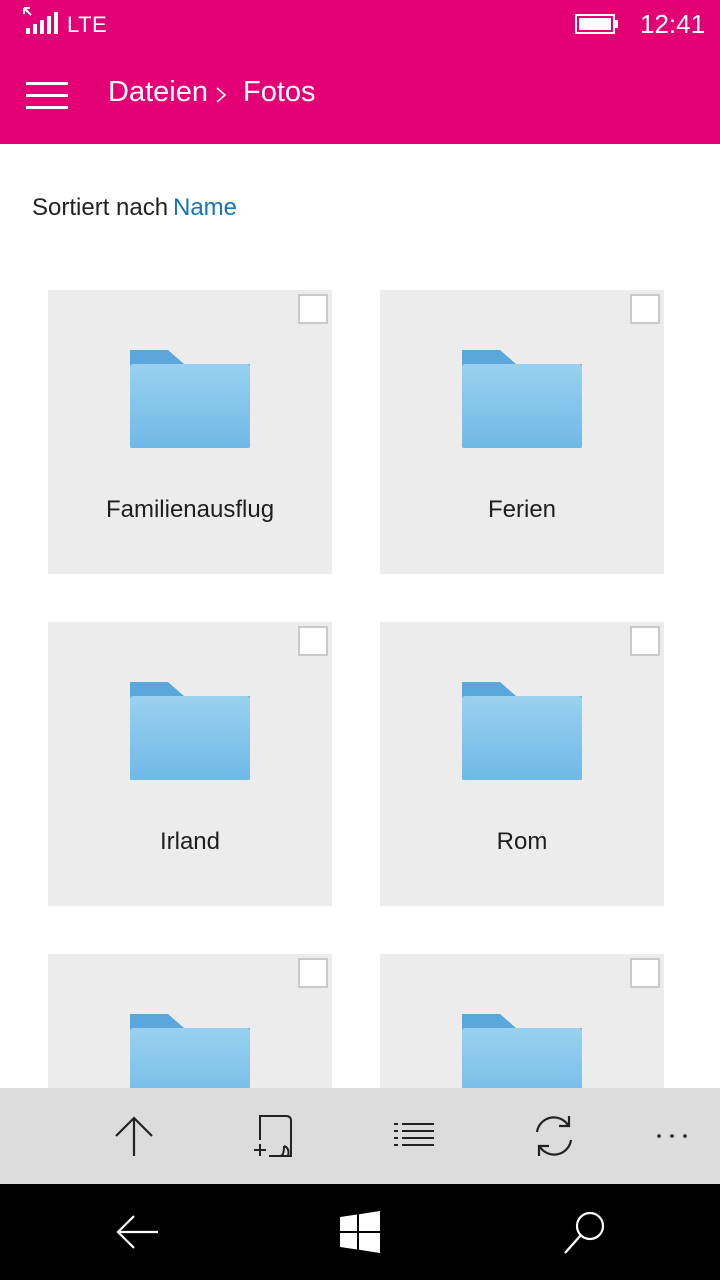 The image size is (720, 1280). Describe the element at coordinates (360, 25) in the screenshot. I see `status-bar: LTE 12:41` at that location.